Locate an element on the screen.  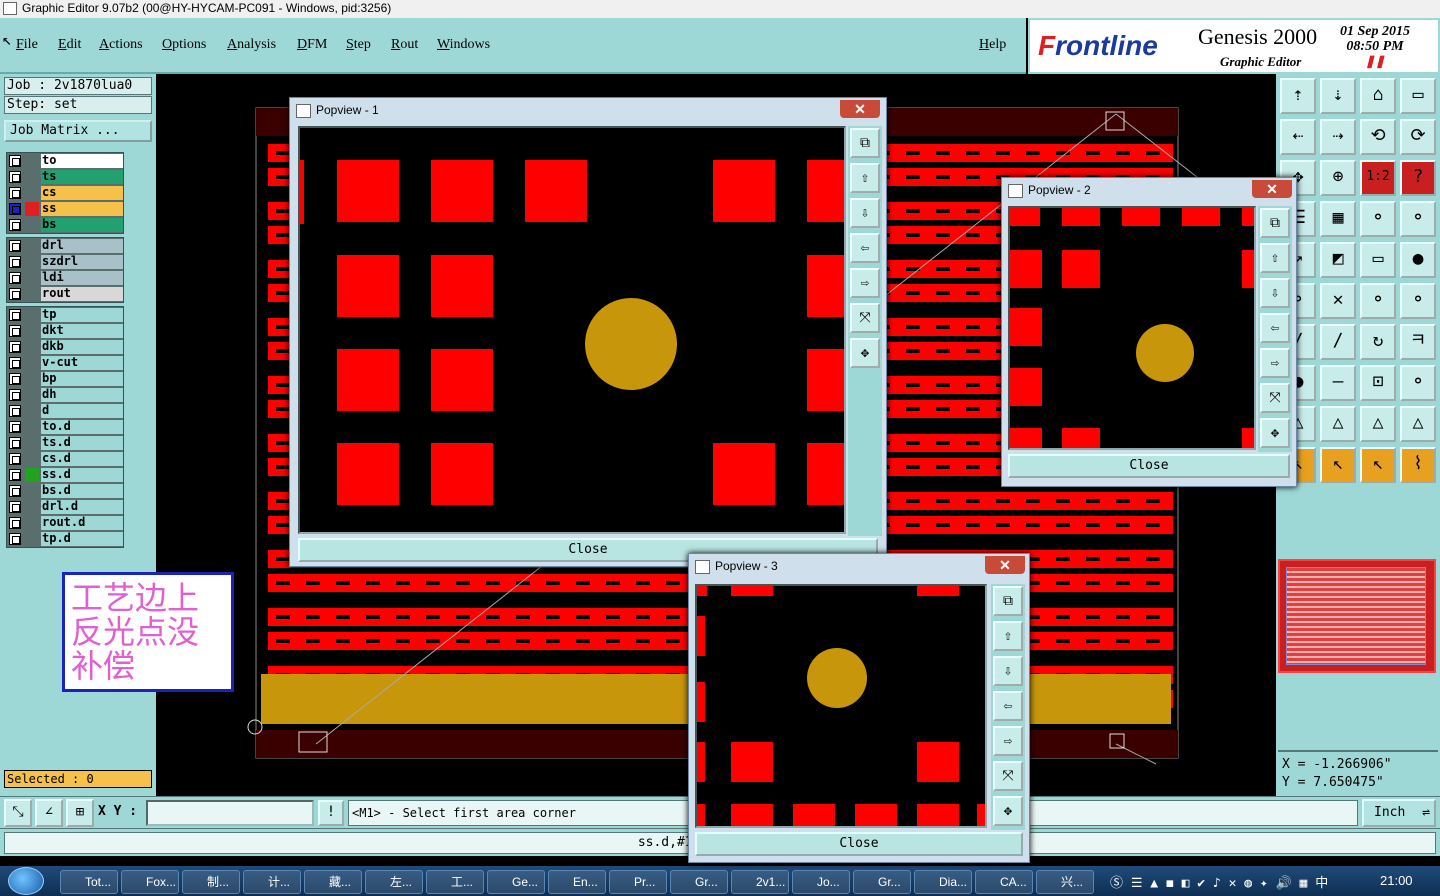
tool-button-icon: ㅋ is located at coordinates (1418, 342).